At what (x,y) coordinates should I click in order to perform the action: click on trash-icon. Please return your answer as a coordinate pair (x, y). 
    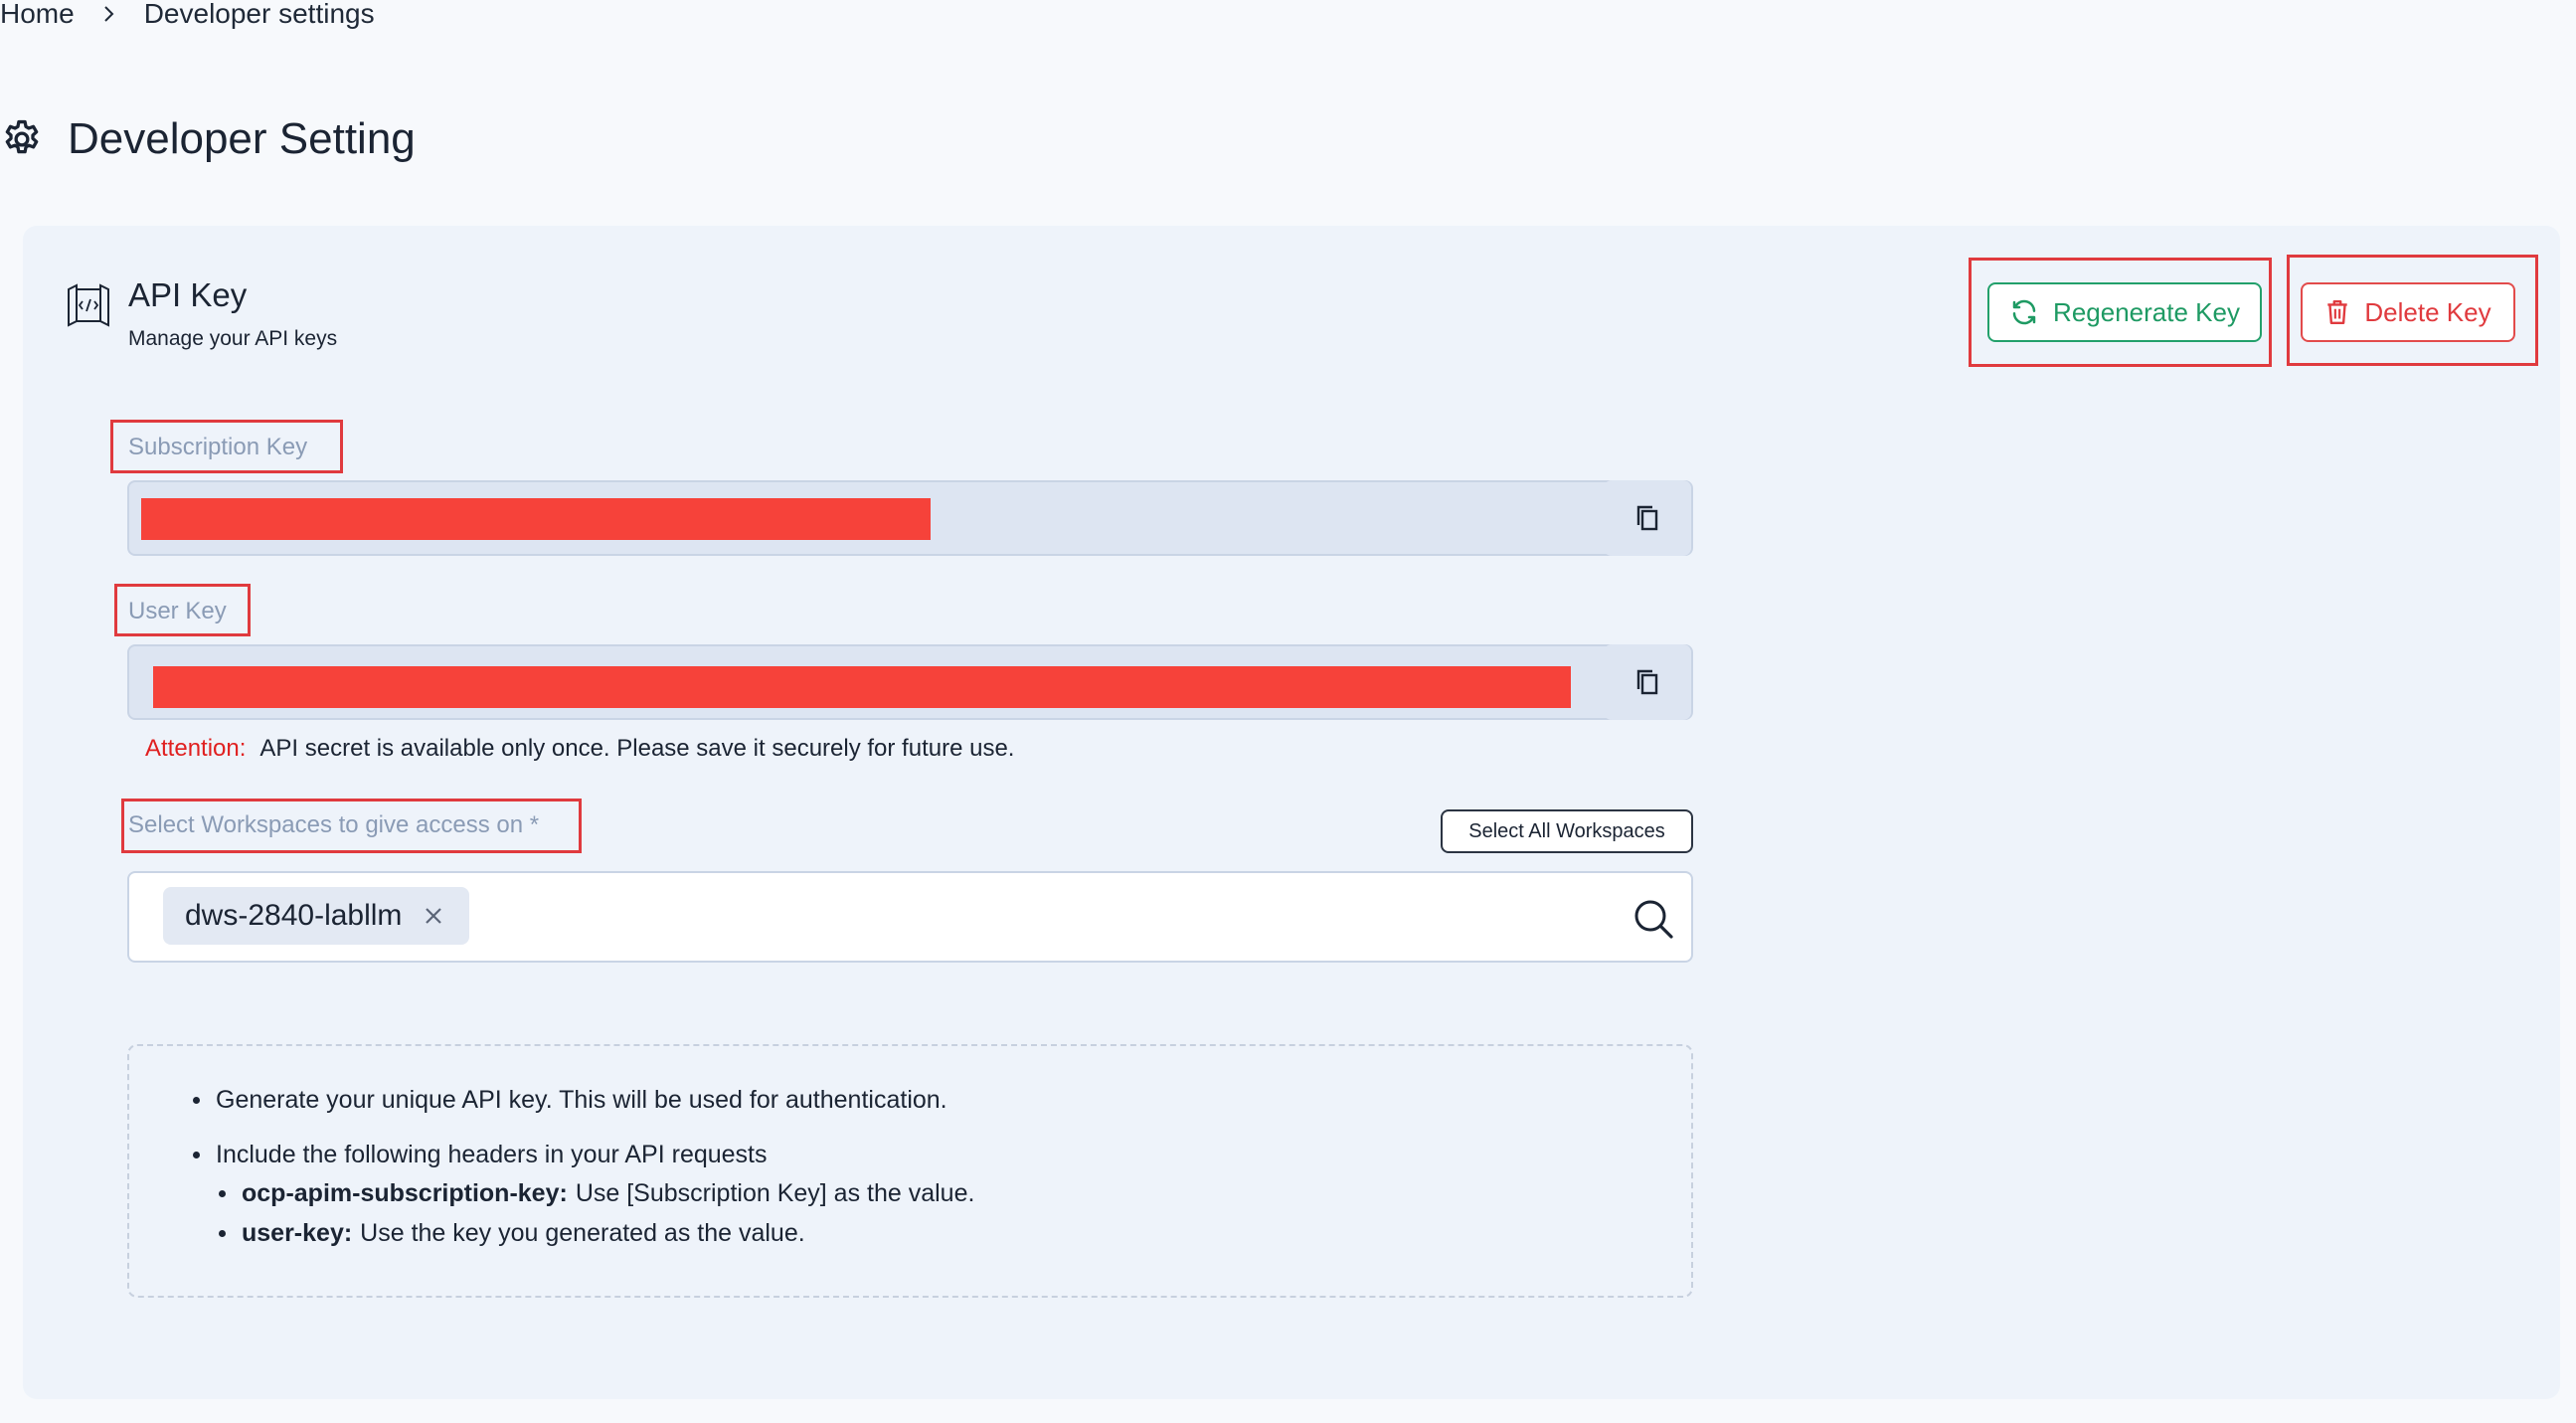
    Looking at the image, I should click on (2337, 312).